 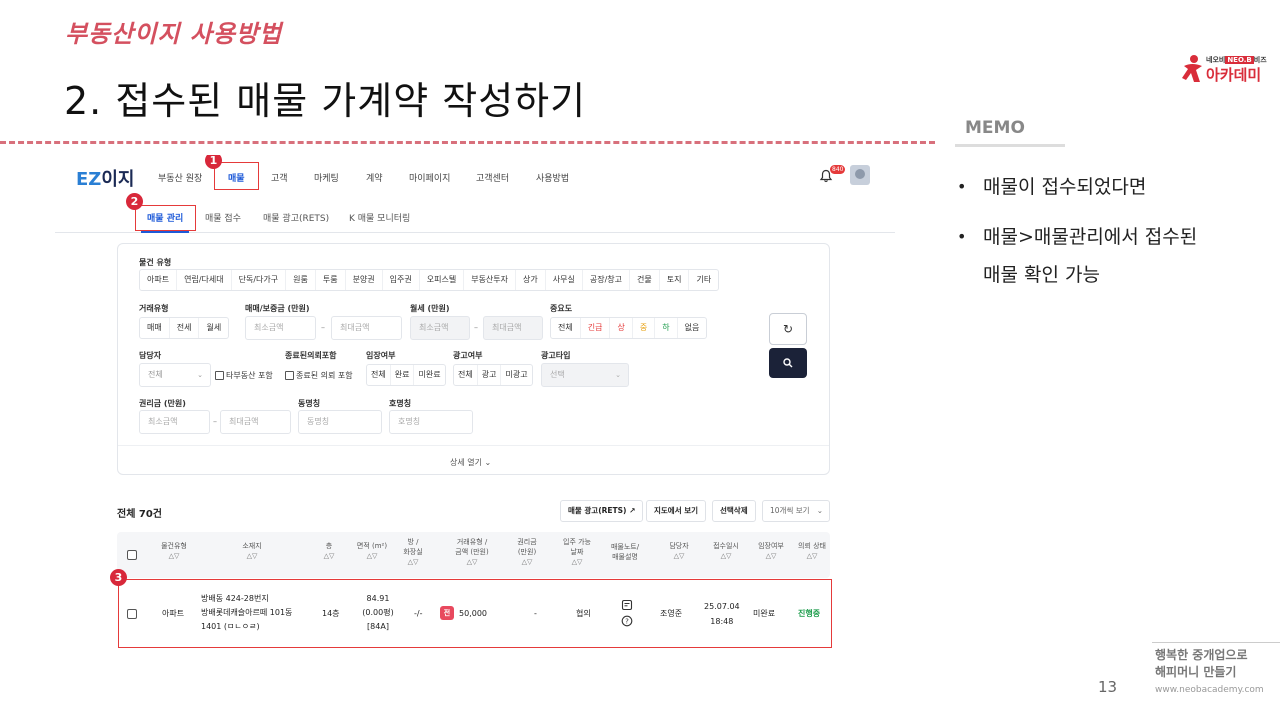 I want to click on nav-item-mypage: 마이페이지, so click(x=429, y=177).